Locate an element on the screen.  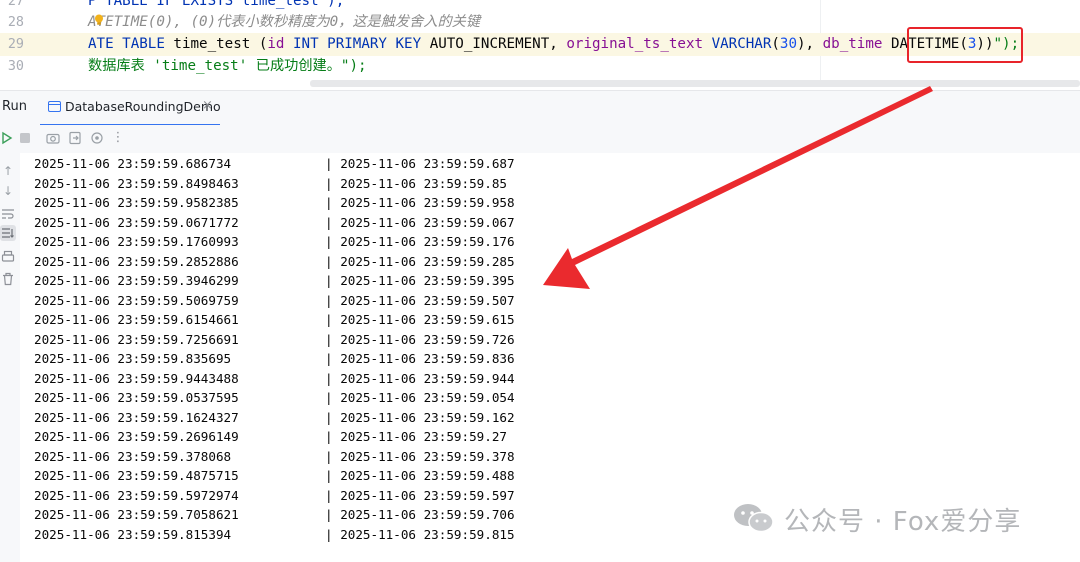
original-timestamp: 2025-11-06 23:59:59.835695 is located at coordinates (133, 358).